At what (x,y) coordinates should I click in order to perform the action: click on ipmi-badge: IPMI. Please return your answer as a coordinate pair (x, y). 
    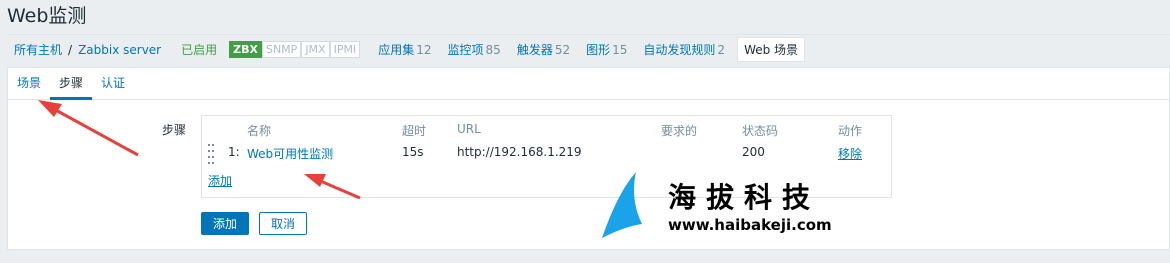
    Looking at the image, I should click on (345, 49).